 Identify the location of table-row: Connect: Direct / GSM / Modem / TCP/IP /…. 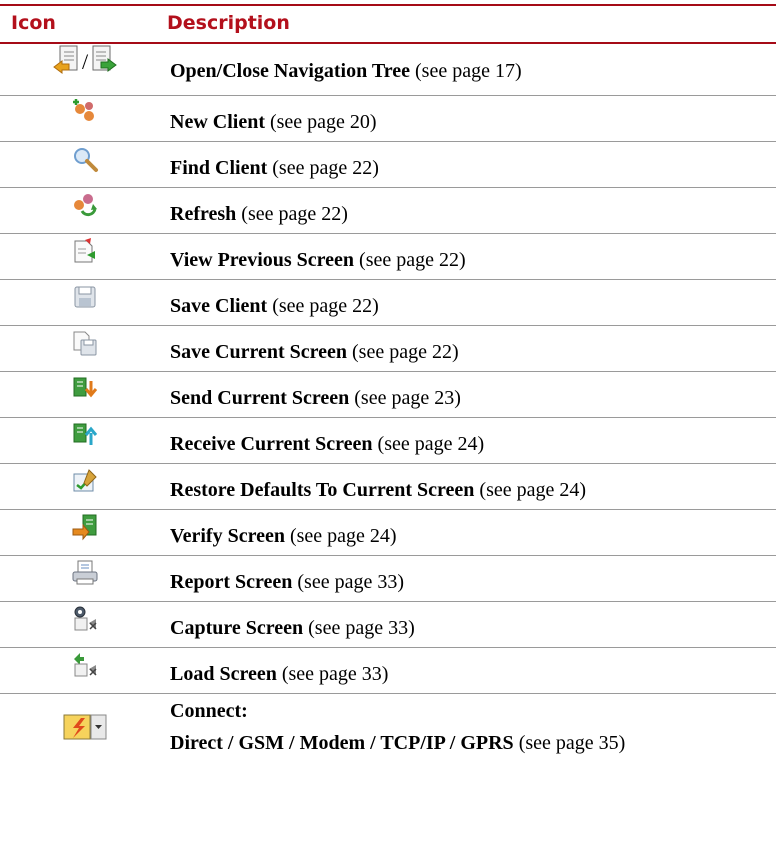
(388, 729).